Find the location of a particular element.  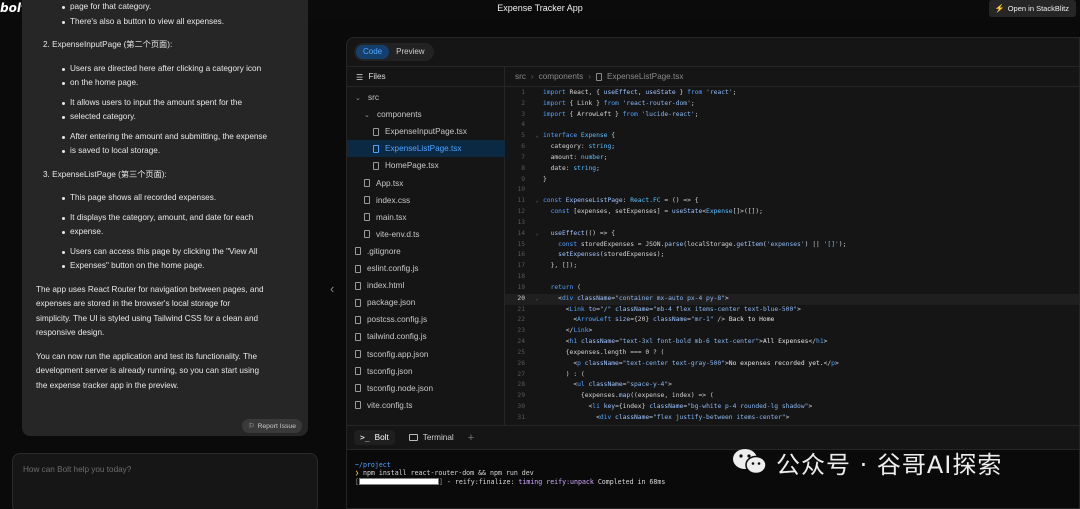

code-token: return is located at coordinates (558, 287).